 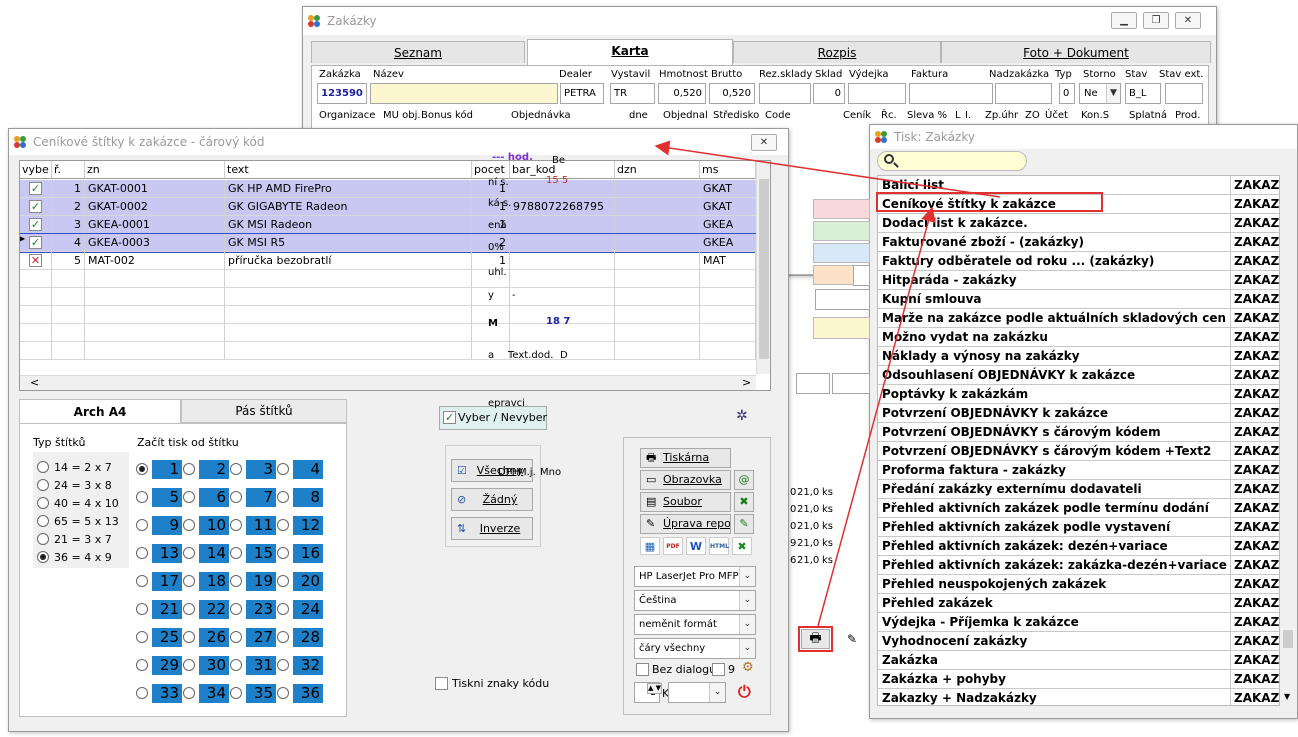 I want to click on label-m: M, so click(x=493, y=323).